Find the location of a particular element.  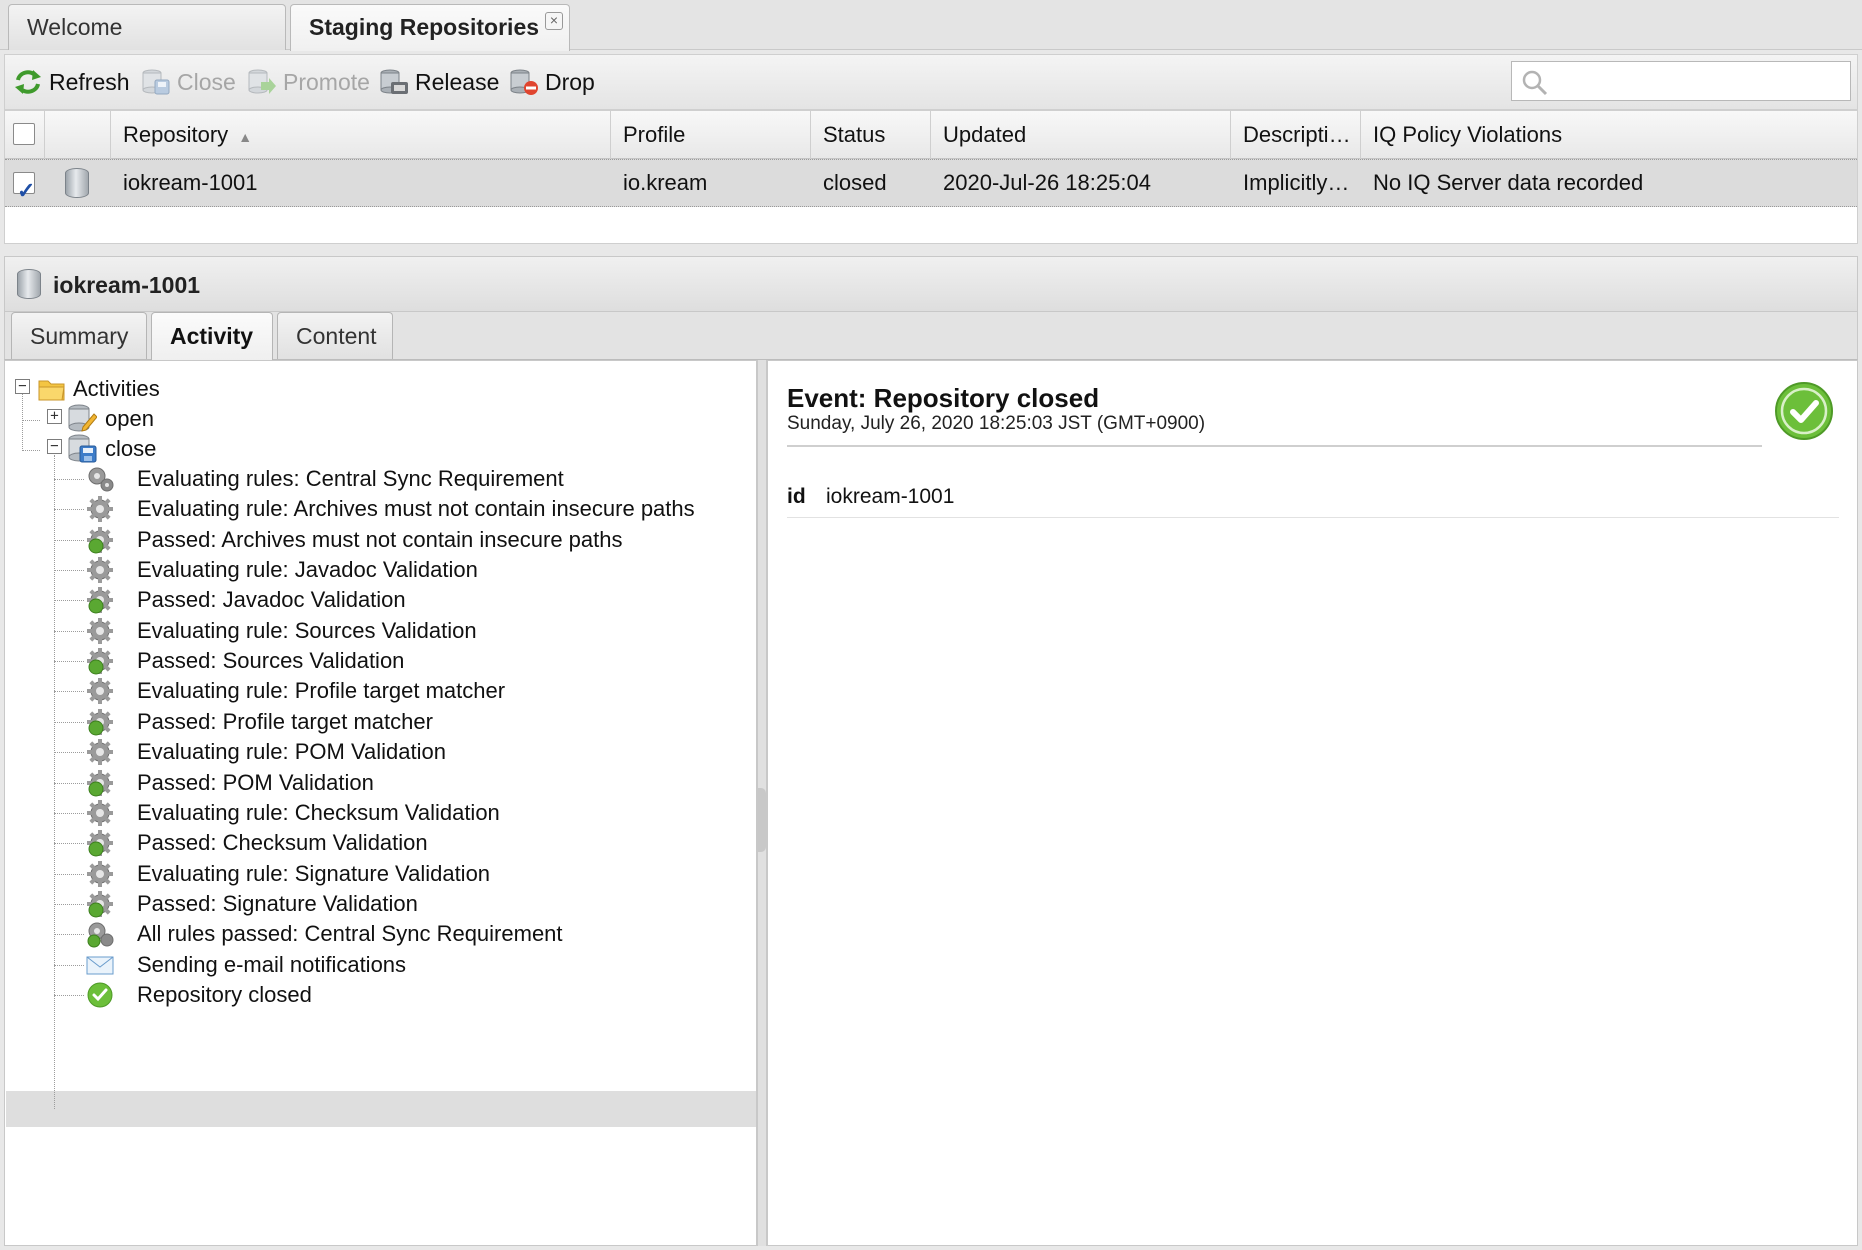

column-profile: Profile is located at coordinates (711, 135).